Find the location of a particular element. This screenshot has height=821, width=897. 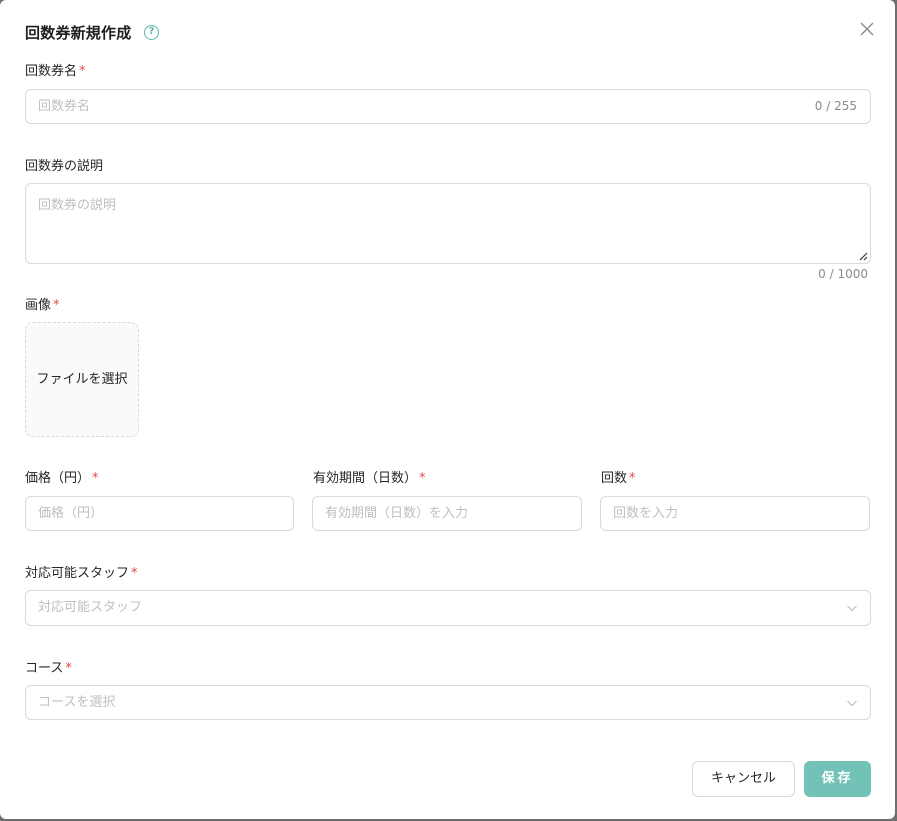

name-input: 回数券名 0 / 255 is located at coordinates (448, 106).